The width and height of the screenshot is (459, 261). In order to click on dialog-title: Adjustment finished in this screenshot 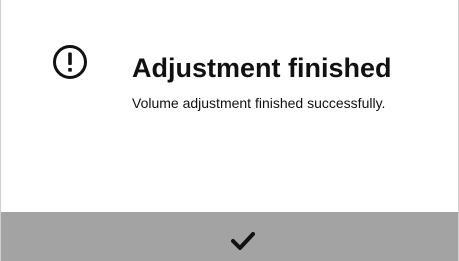, I will do `click(262, 68)`.